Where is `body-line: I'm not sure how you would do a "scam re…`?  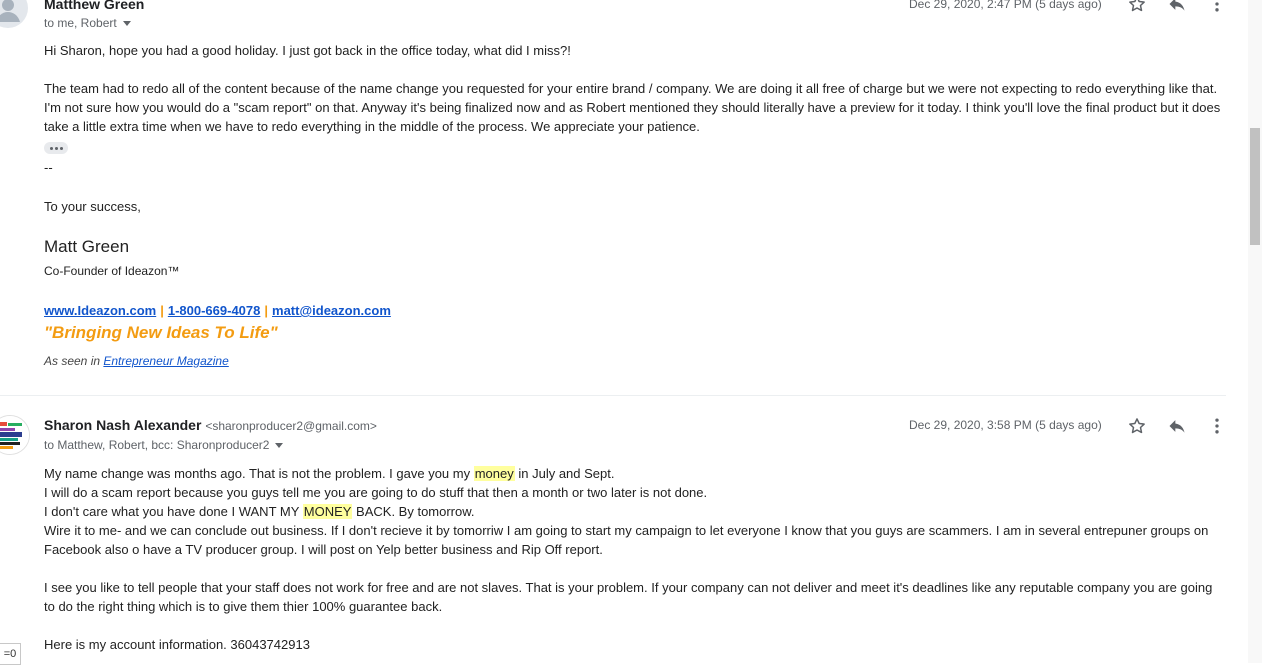 body-line: I'm not sure how you would do a "scam re… is located at coordinates (632, 107).